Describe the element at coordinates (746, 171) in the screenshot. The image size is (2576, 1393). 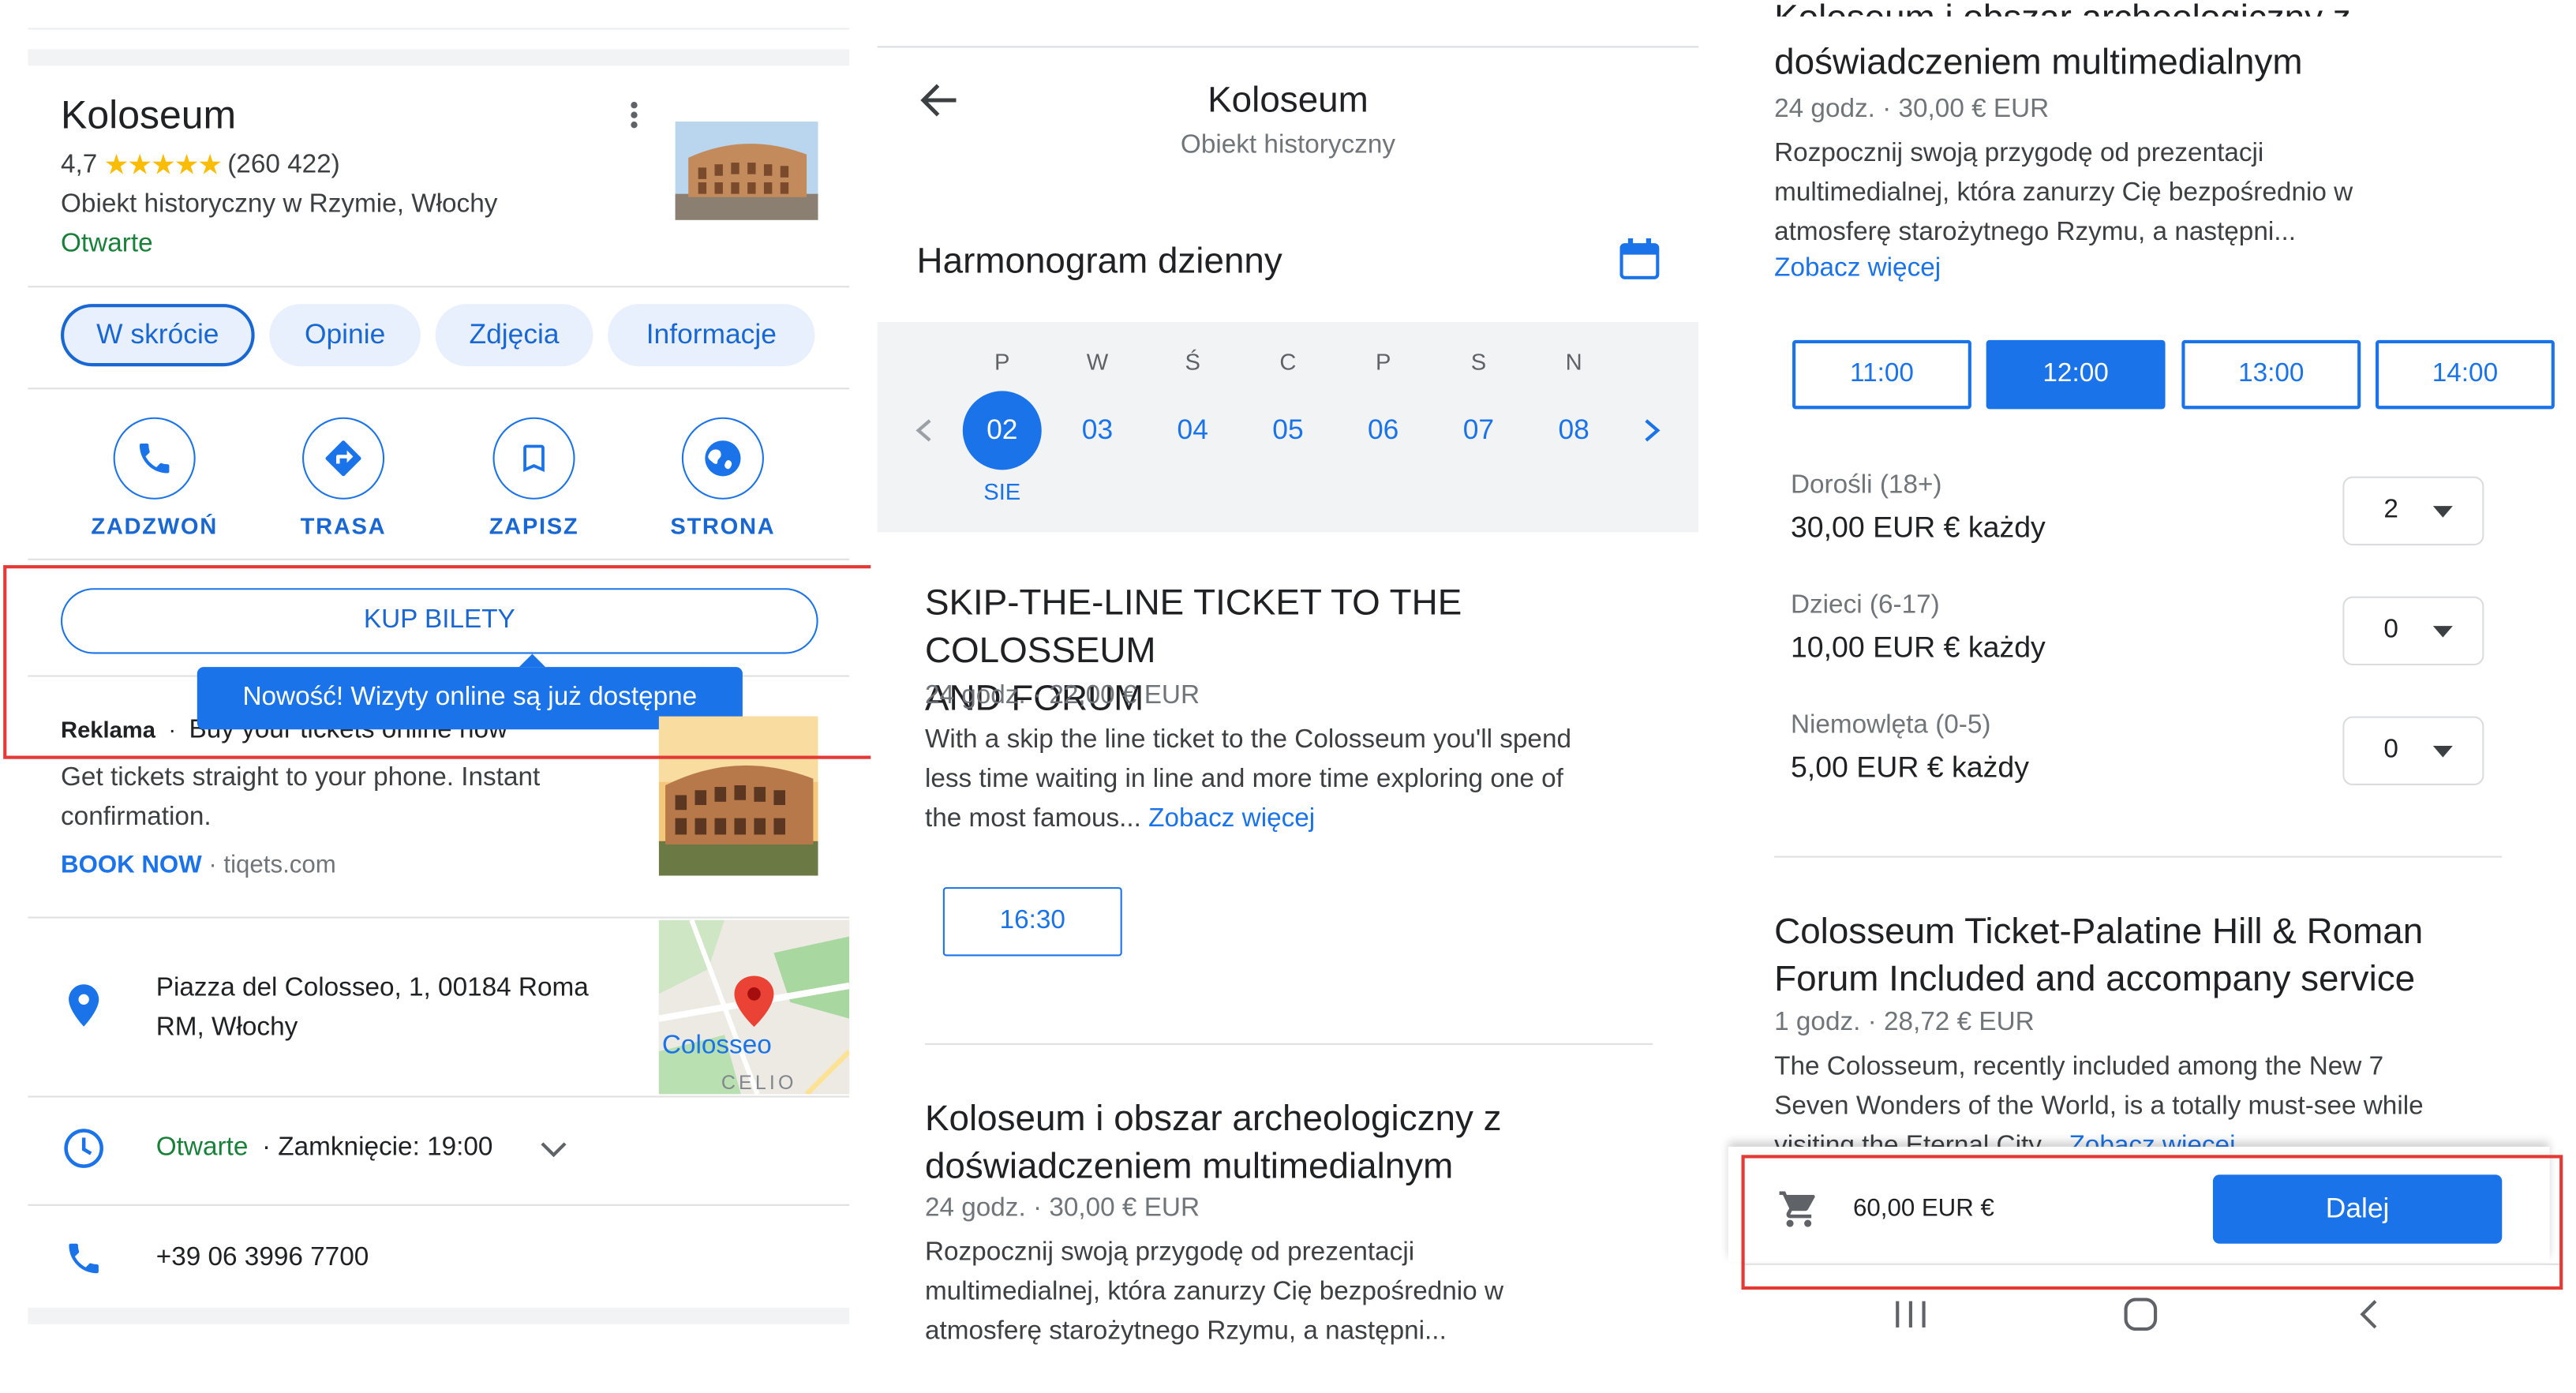
I see `colosseum-thumbnail` at that location.